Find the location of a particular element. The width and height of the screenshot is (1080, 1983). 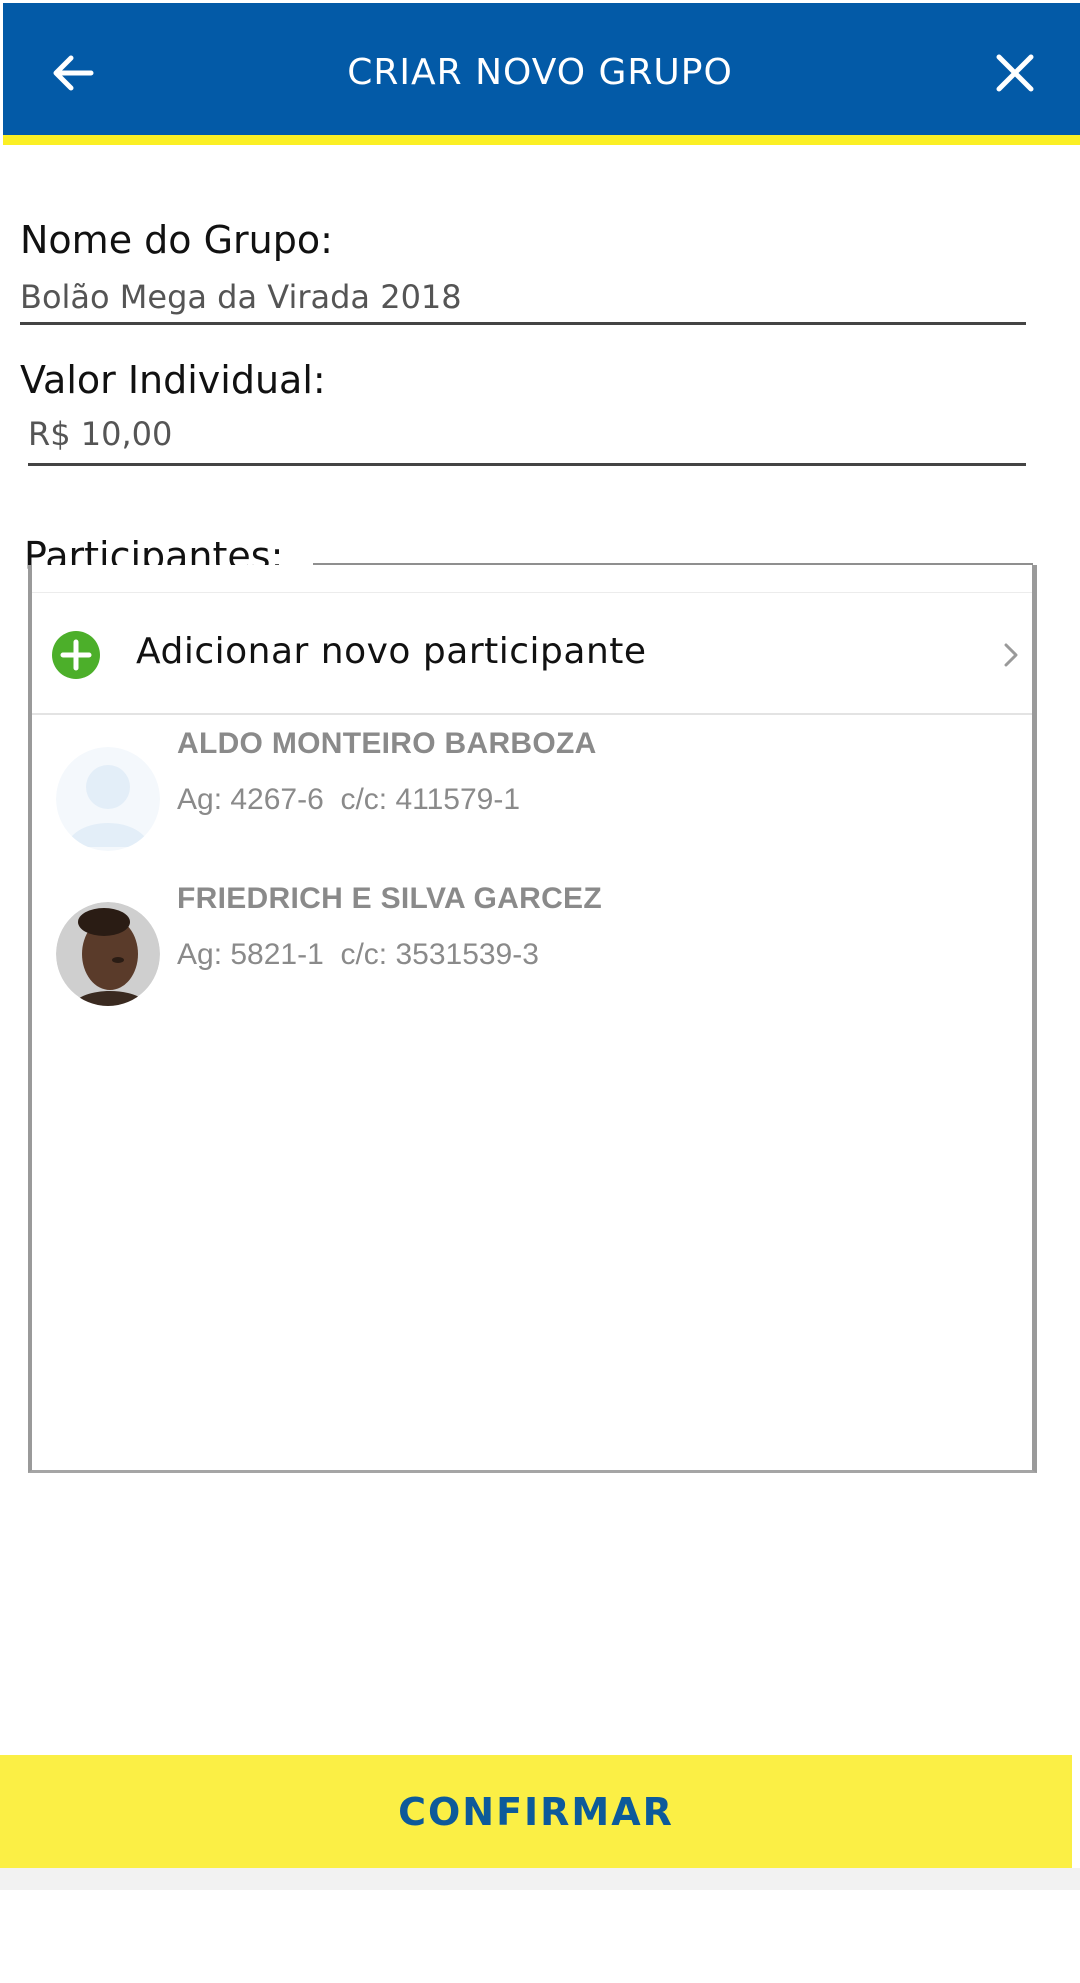

close-icon is located at coordinates (1015, 73).